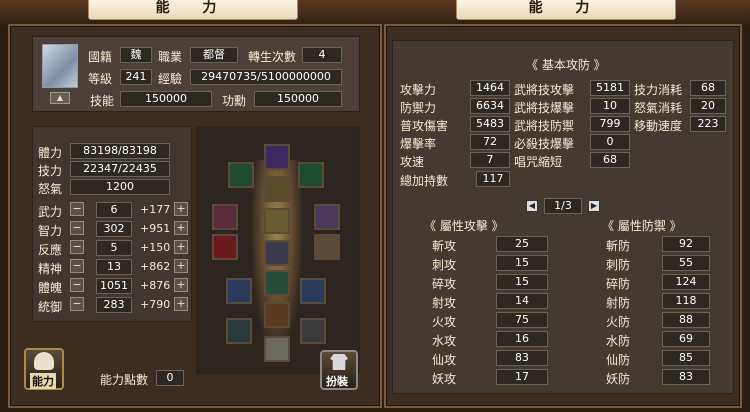  Describe the element at coordinates (444, 246) in the screenshot. I see `attack-label: 斬攻` at that location.